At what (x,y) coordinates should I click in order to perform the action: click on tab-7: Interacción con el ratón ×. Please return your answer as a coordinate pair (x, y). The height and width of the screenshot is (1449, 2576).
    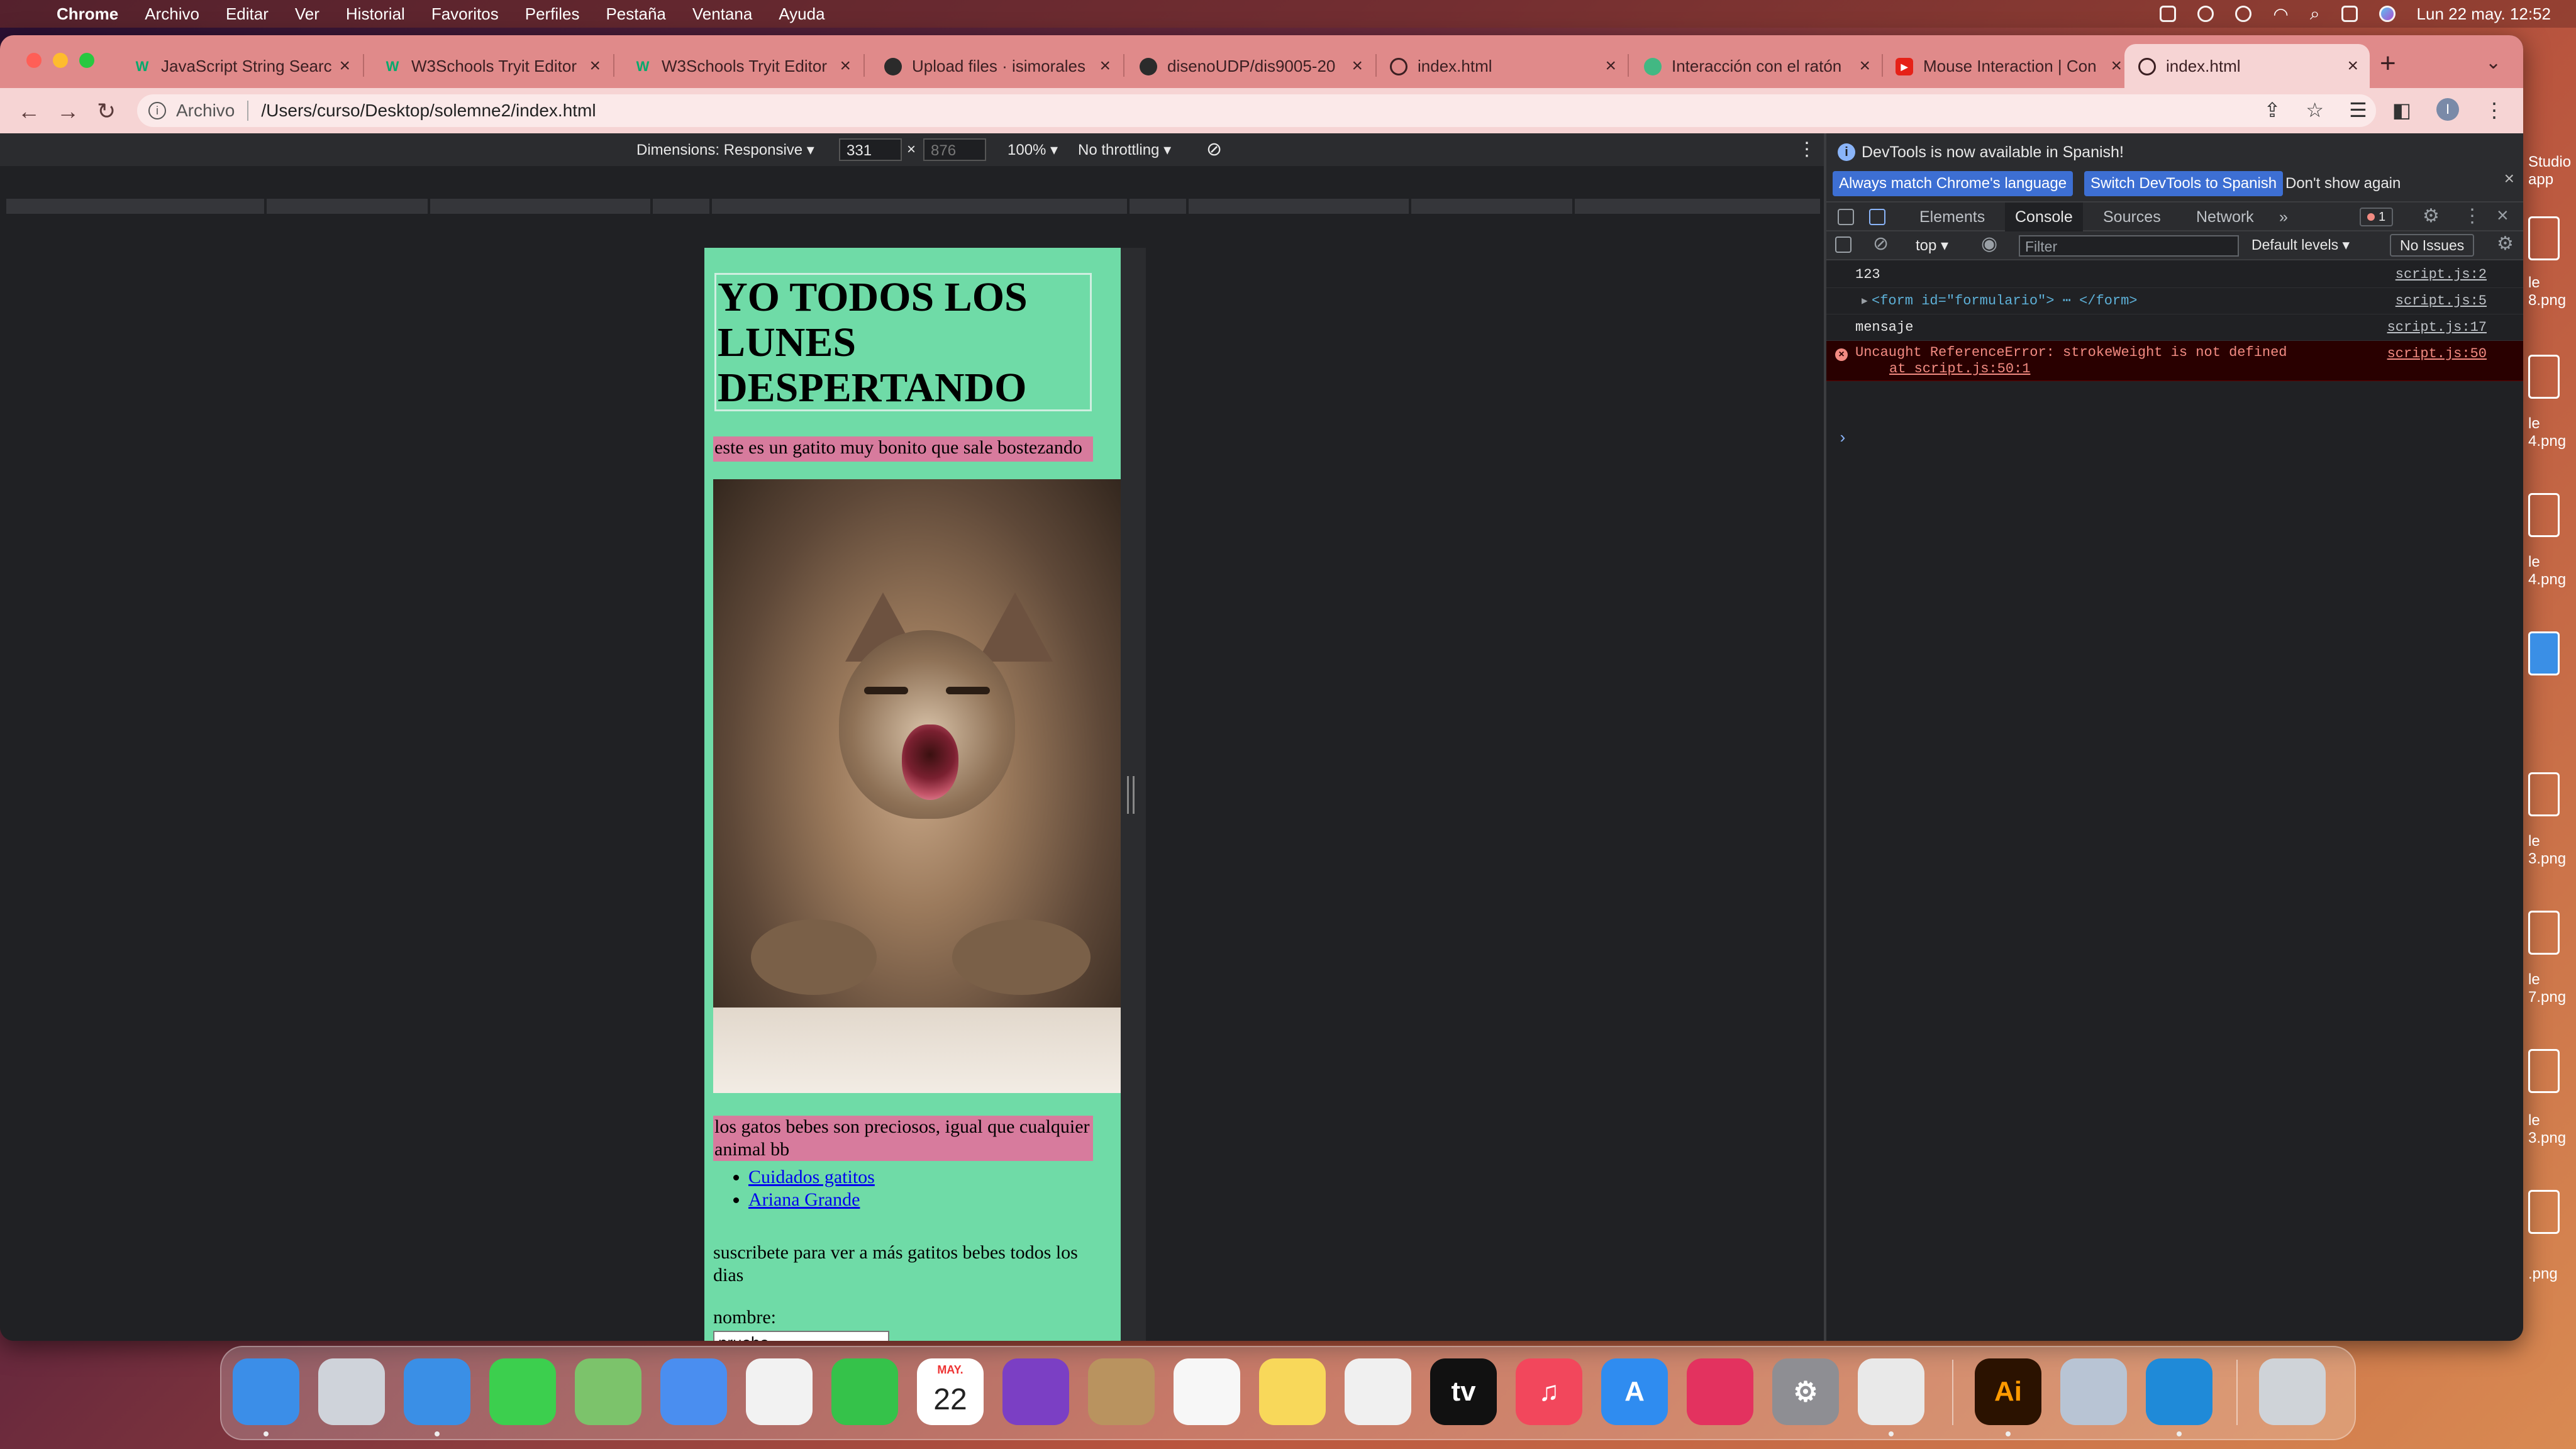
    Looking at the image, I should click on (1756, 66).